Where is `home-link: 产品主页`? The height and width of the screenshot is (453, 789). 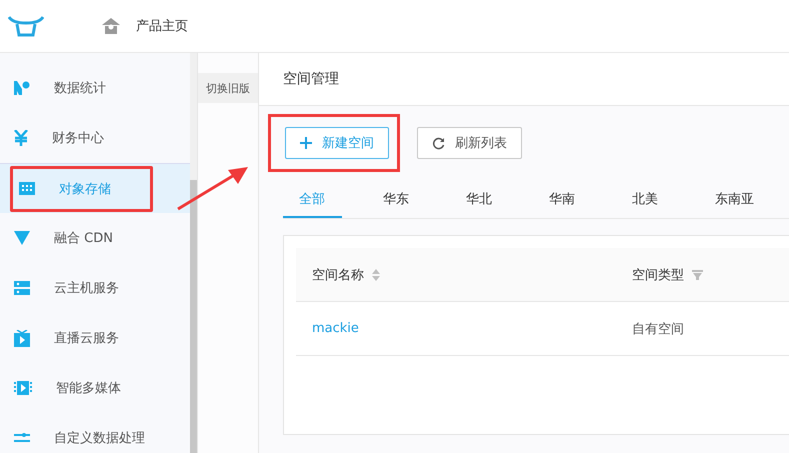 home-link: 产品主页 is located at coordinates (145, 26).